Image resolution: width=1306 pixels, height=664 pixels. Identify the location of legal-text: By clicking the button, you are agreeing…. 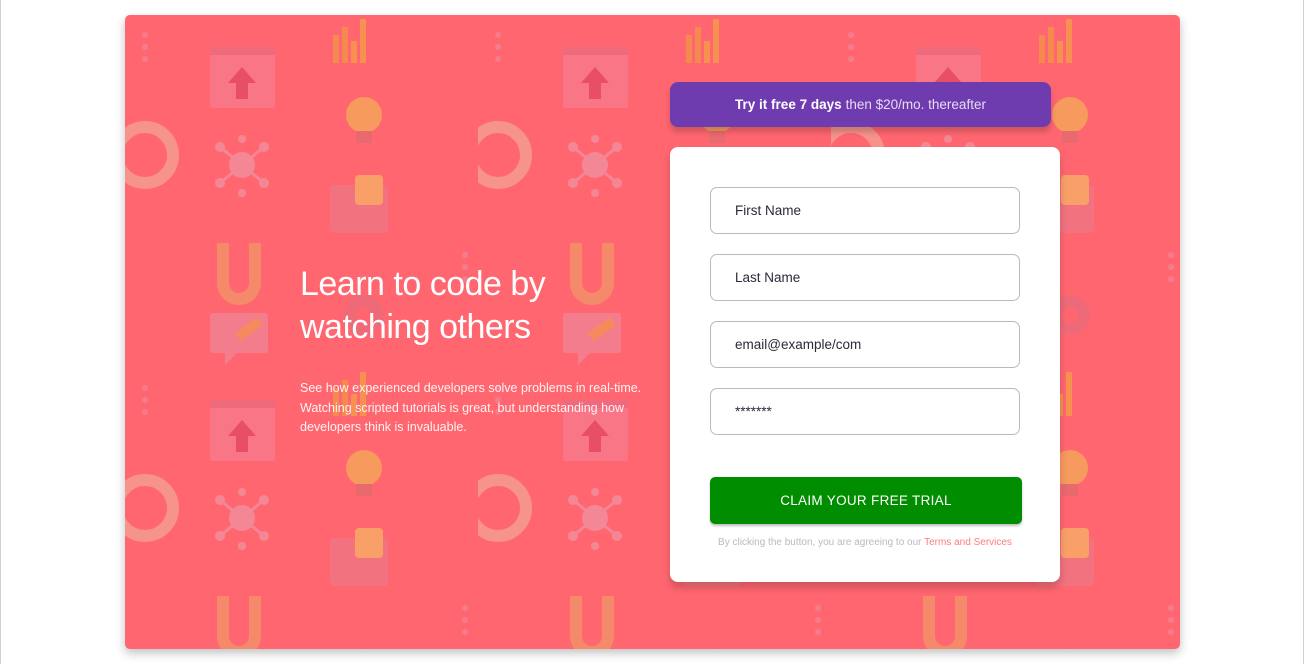
(820, 542).